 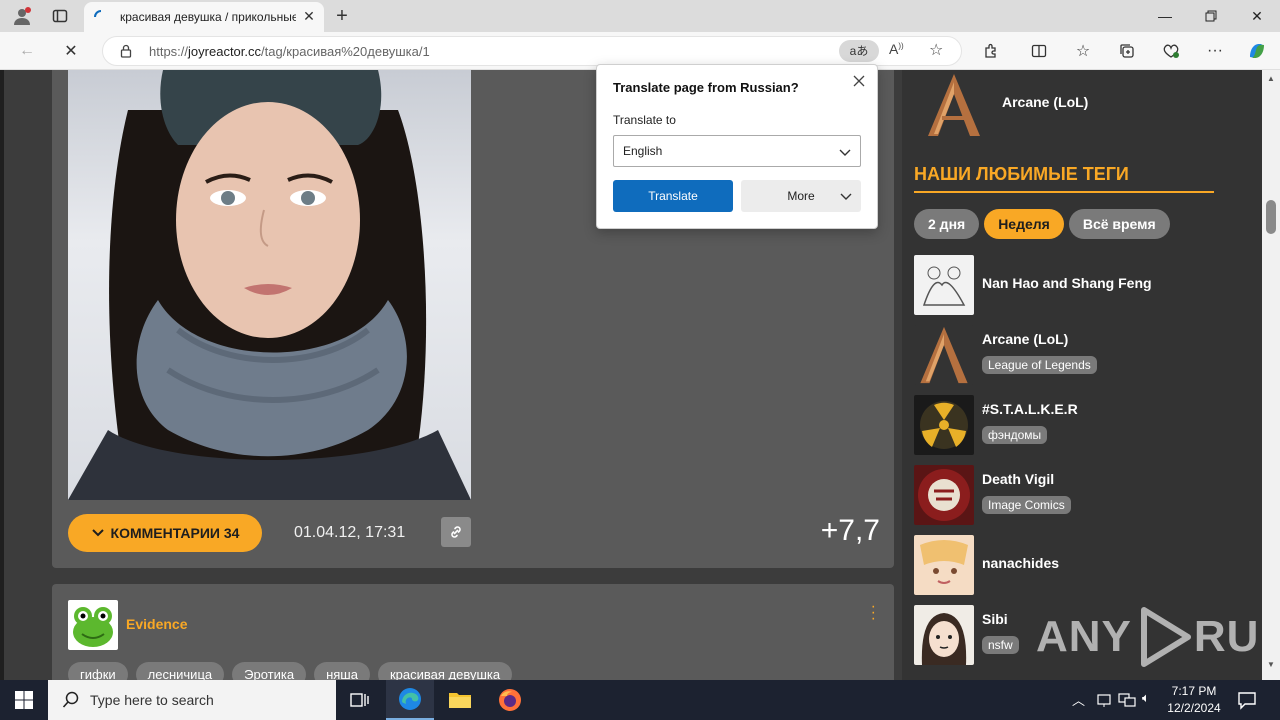 What do you see at coordinates (98, 671) in the screenshot?
I see `tag-chip: гифки` at bounding box center [98, 671].